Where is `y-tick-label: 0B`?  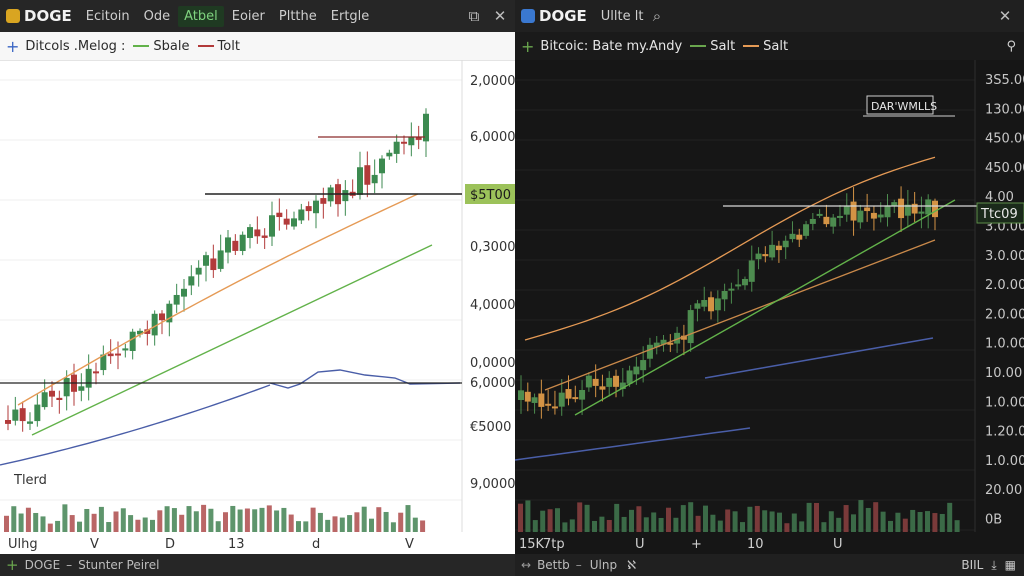
y-tick-label: 0B is located at coordinates (993, 520).